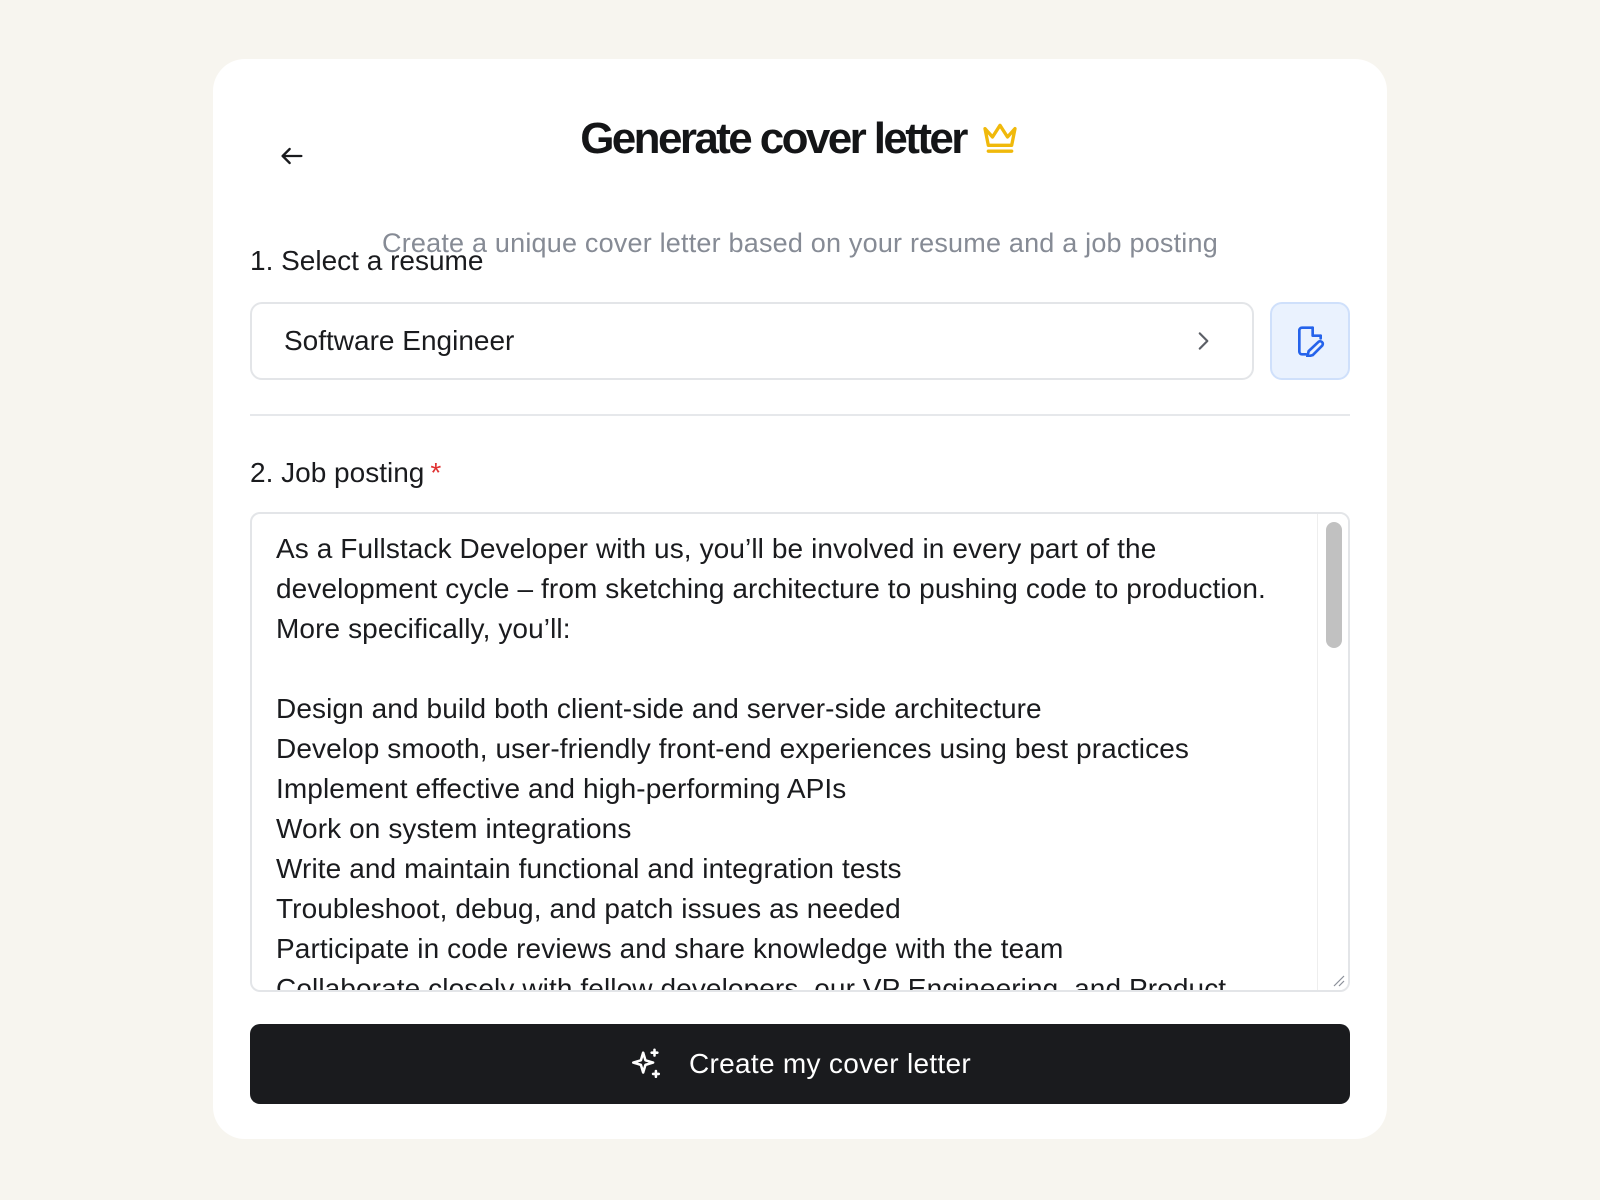 Image resolution: width=1600 pixels, height=1200 pixels. What do you see at coordinates (800, 415) in the screenshot?
I see `section-divider` at bounding box center [800, 415].